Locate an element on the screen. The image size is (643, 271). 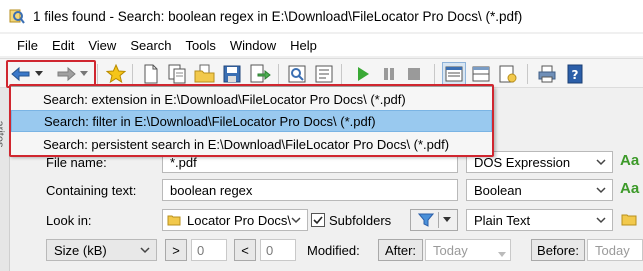
look-in-select: Locator Pro Docs\ is located at coordinates (235, 220).